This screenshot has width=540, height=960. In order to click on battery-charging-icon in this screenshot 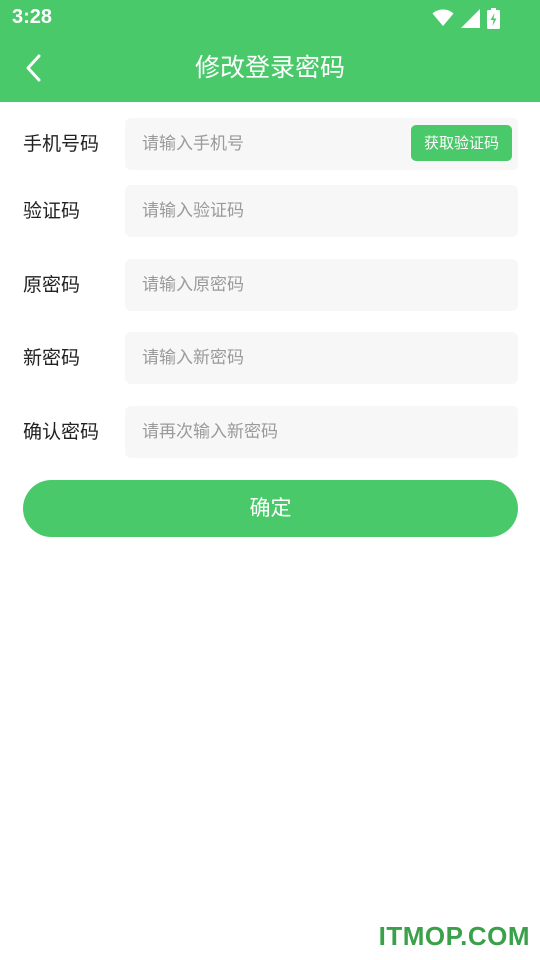, I will do `click(493, 18)`.